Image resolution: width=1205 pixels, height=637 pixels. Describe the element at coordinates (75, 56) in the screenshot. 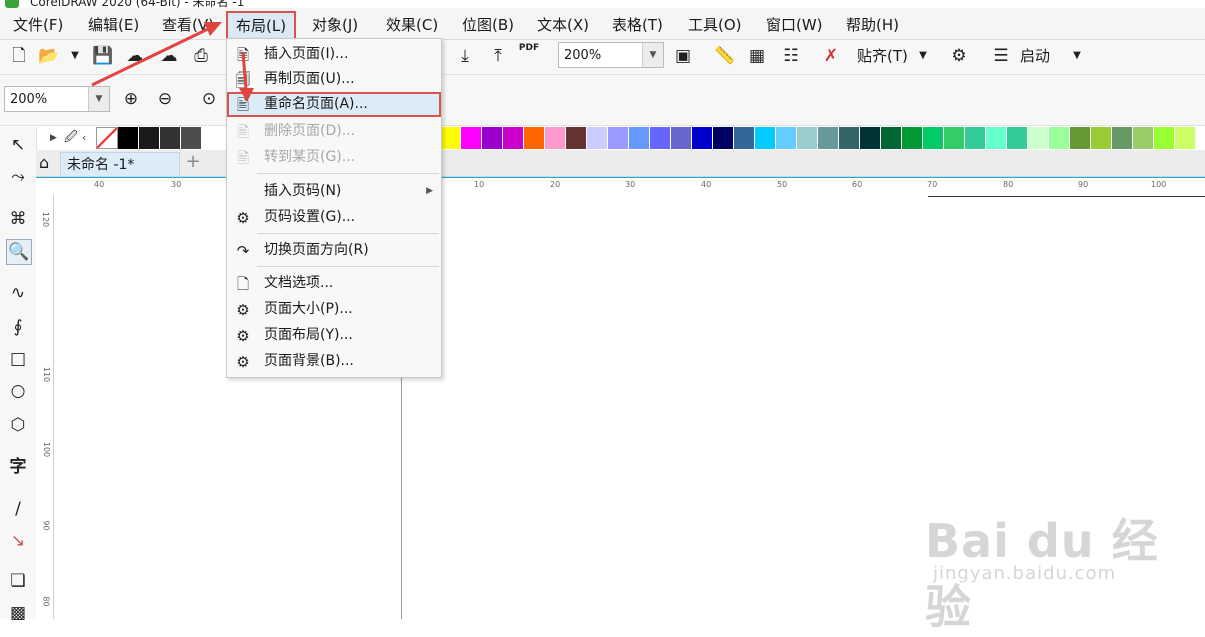

I see `open-dropdown-icon: ▼` at that location.